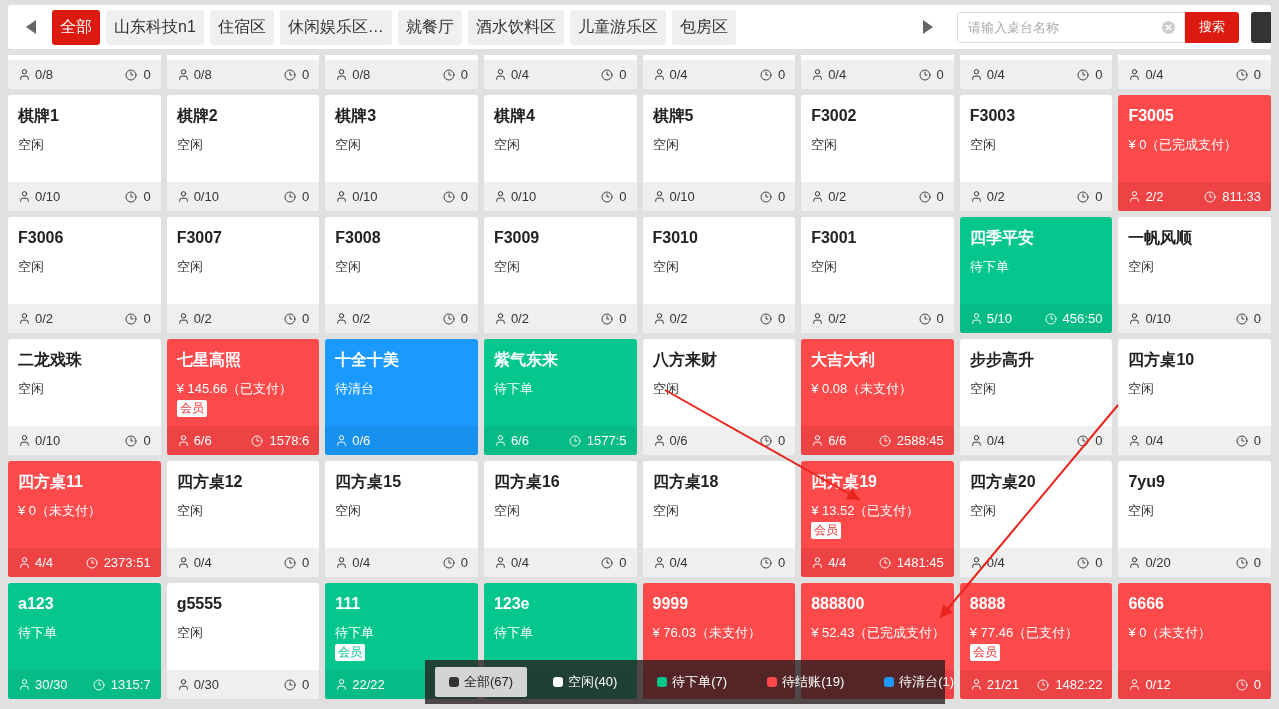 The width and height of the screenshot is (1279, 709). Describe the element at coordinates (243, 519) in the screenshot. I see `table-card: 四方桌12 空闲 0/4 0` at that location.